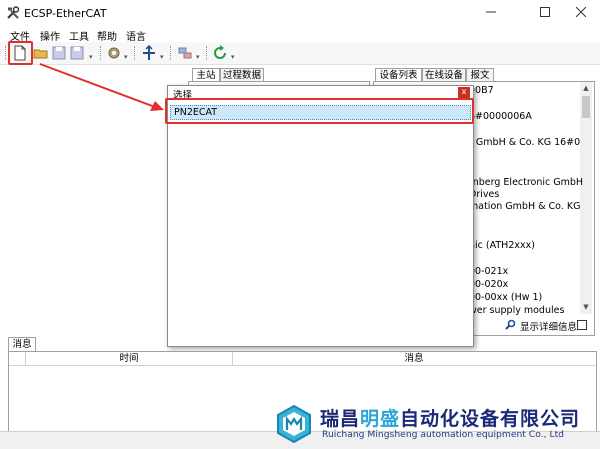 Image resolution: width=600 pixels, height=449 pixels. I want to click on tab-messages: 消息, so click(22, 344).